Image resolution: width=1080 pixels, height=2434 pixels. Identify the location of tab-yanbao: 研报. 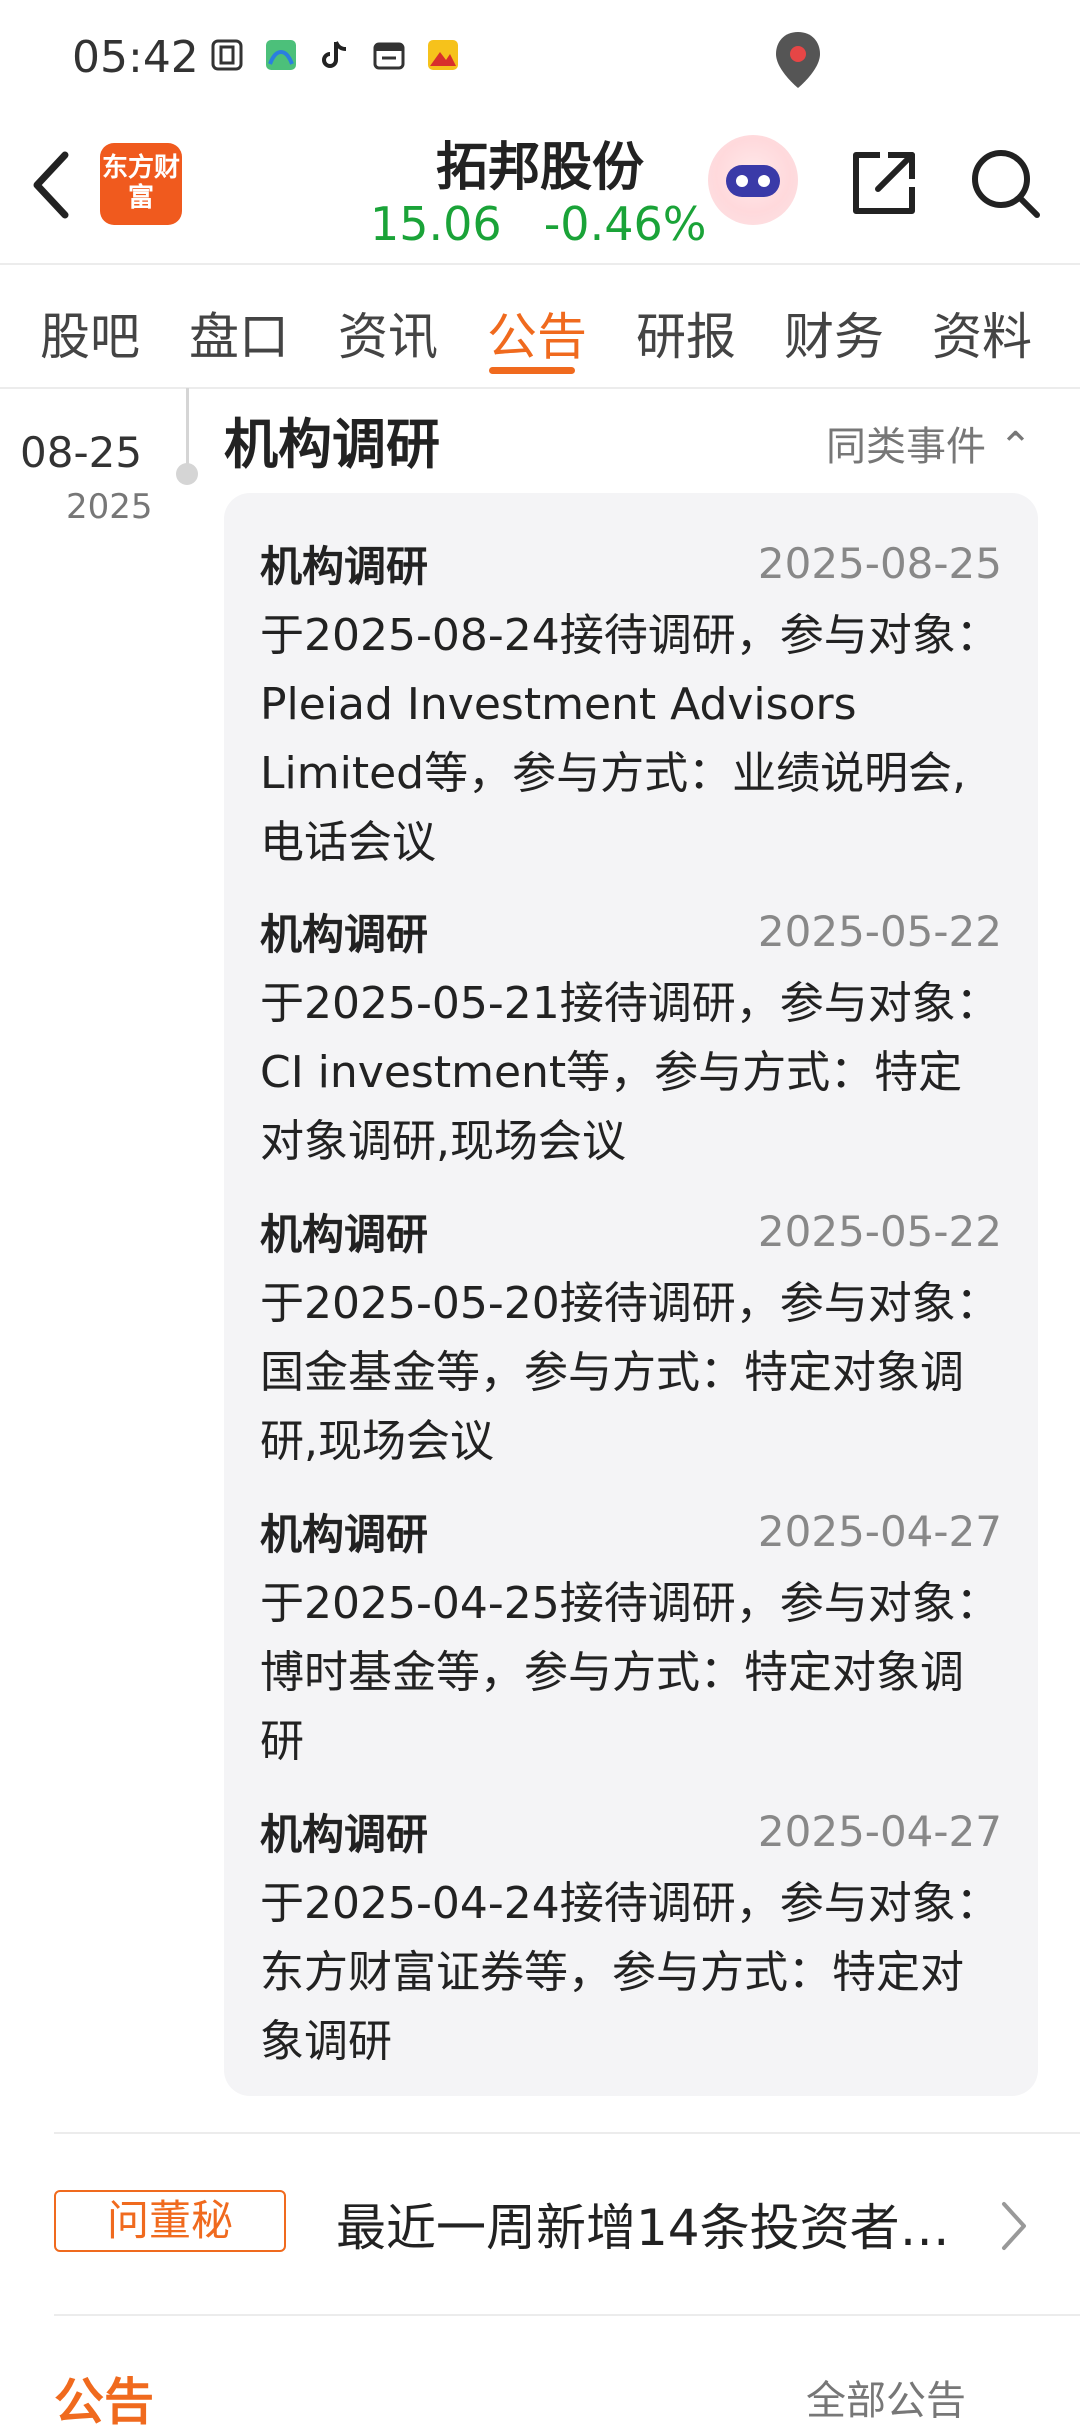
(686, 333).